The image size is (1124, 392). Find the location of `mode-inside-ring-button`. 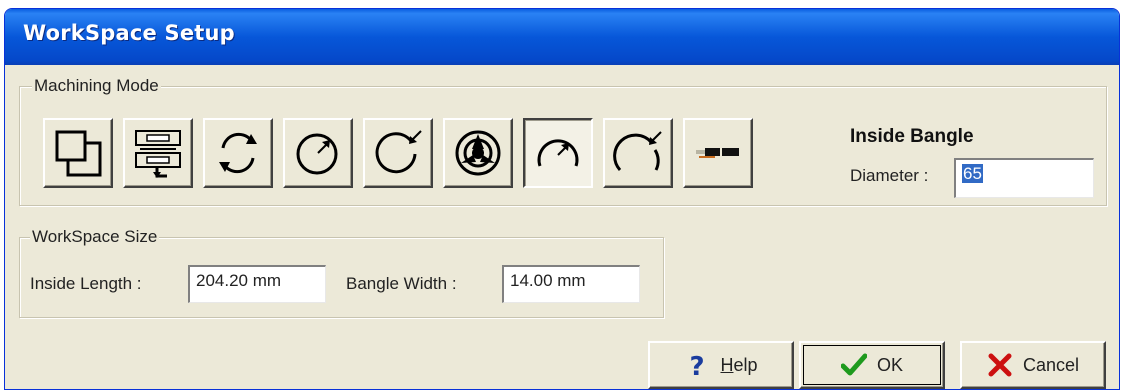

mode-inside-ring-button is located at coordinates (398, 153).